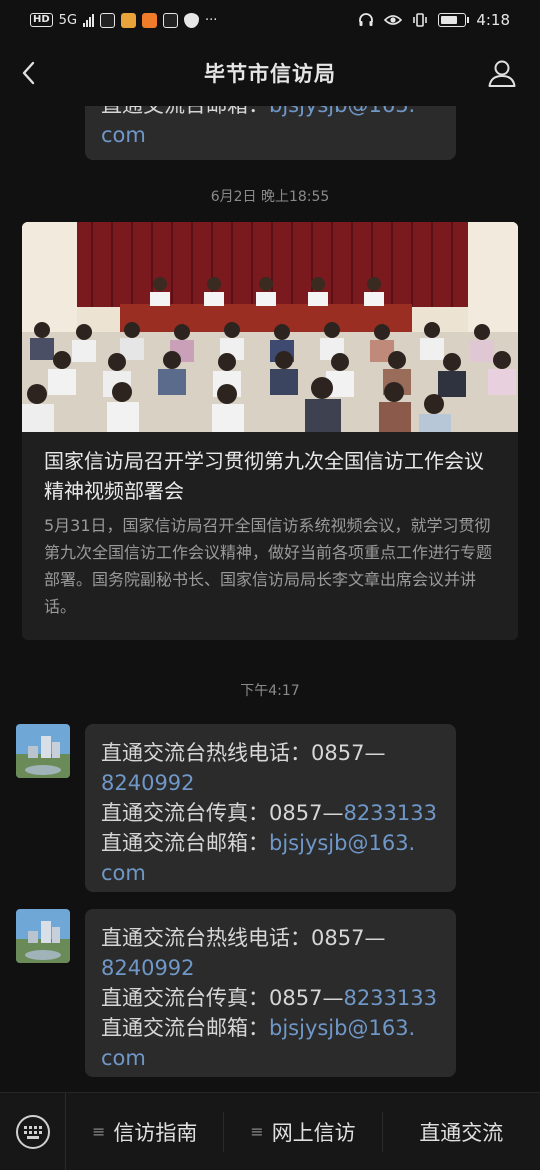 The image size is (540, 1170). I want to click on menu-item-label: 直通交流, so click(461, 1132).